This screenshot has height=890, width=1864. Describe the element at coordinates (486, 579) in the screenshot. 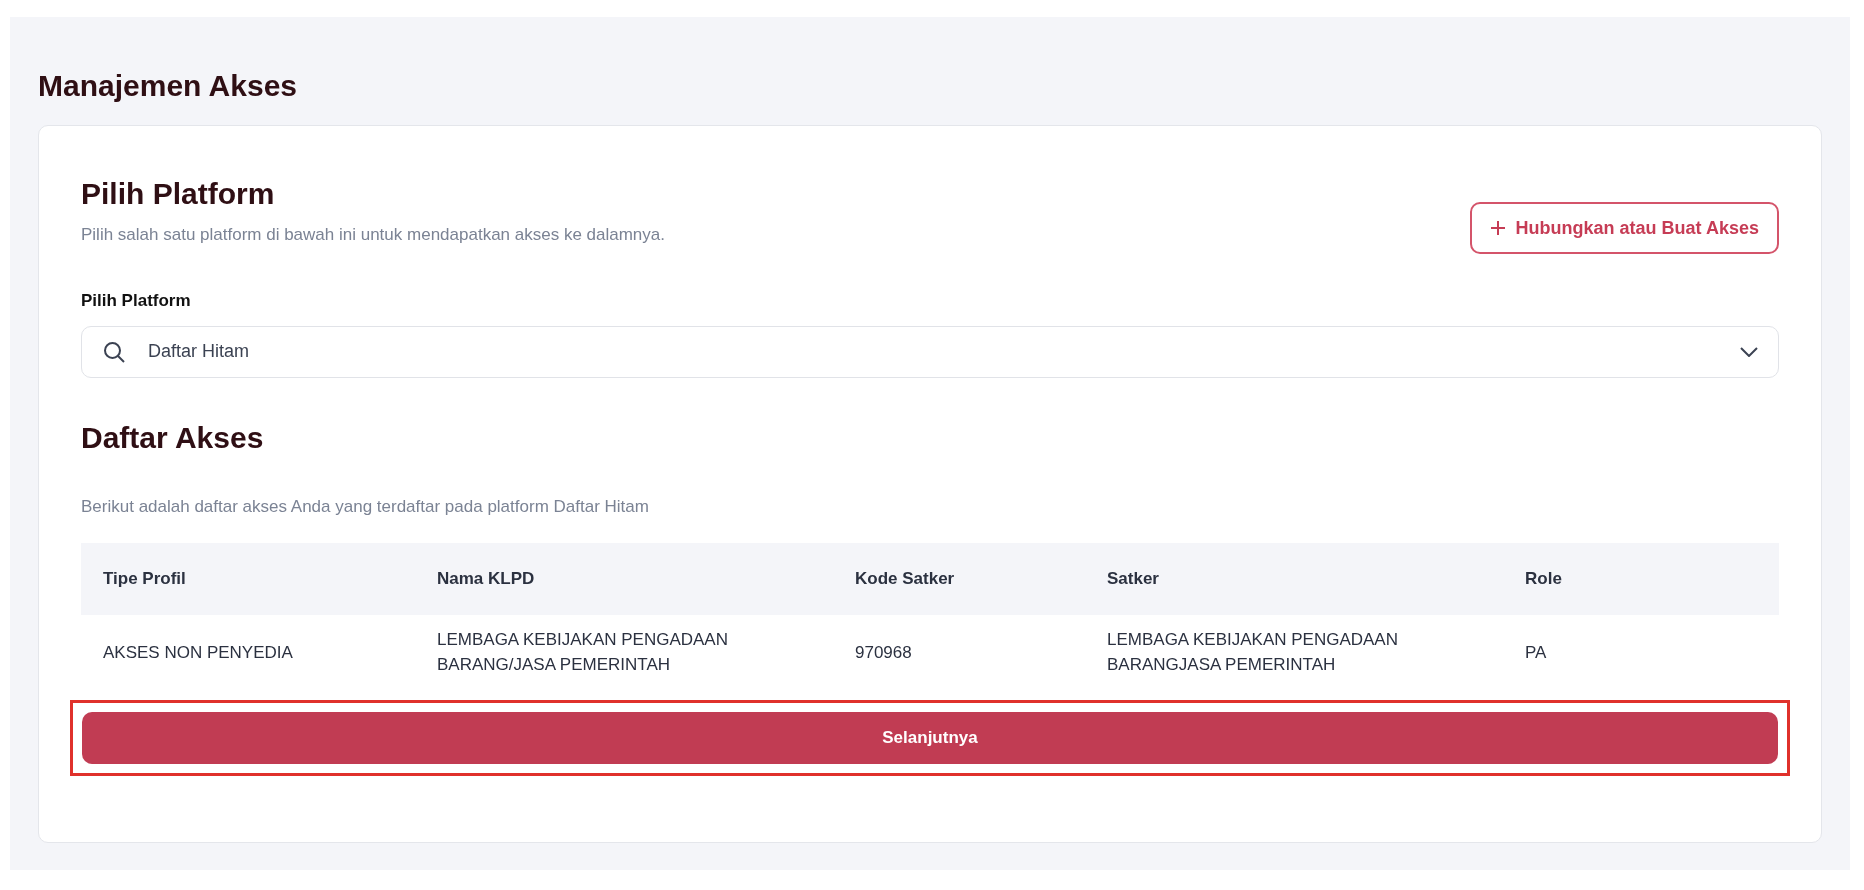

I see `column-header: Nama KLPD` at that location.